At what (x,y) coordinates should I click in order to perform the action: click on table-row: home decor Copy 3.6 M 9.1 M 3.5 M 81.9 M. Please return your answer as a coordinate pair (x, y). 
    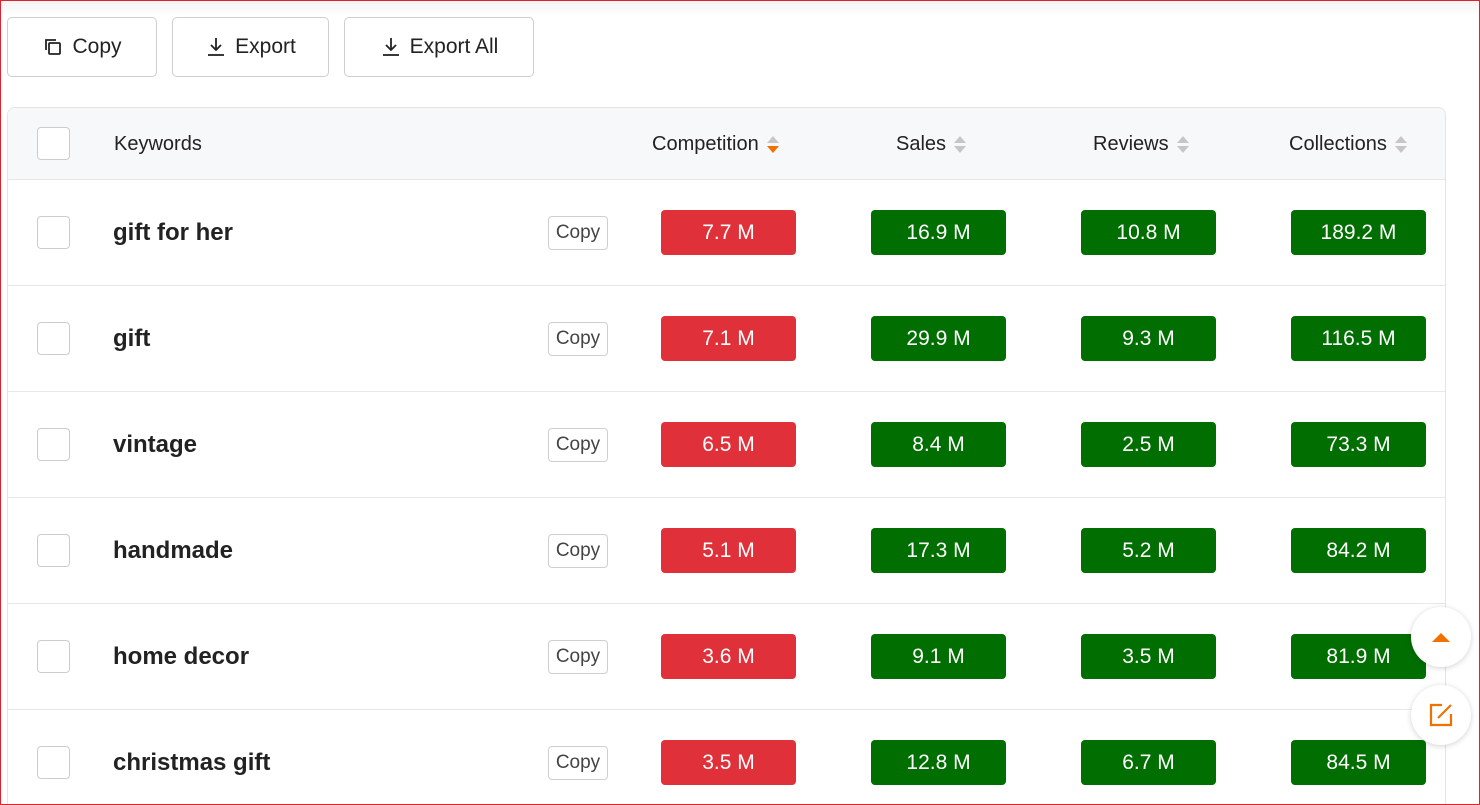
    Looking at the image, I should click on (726, 657).